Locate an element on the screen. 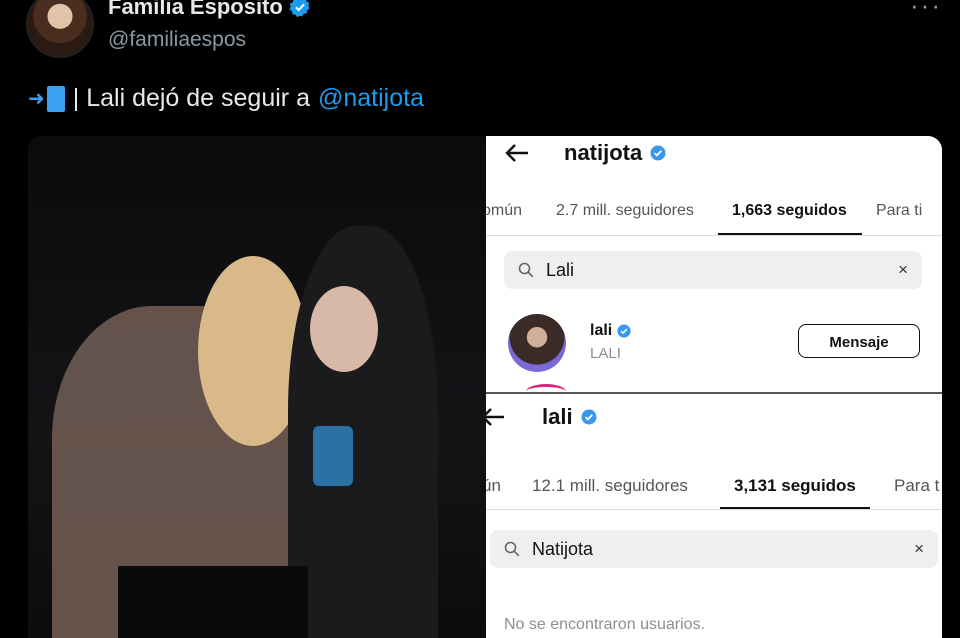 The width and height of the screenshot is (960, 638). exit-emoji-icon: ➜ is located at coordinates (46, 98).